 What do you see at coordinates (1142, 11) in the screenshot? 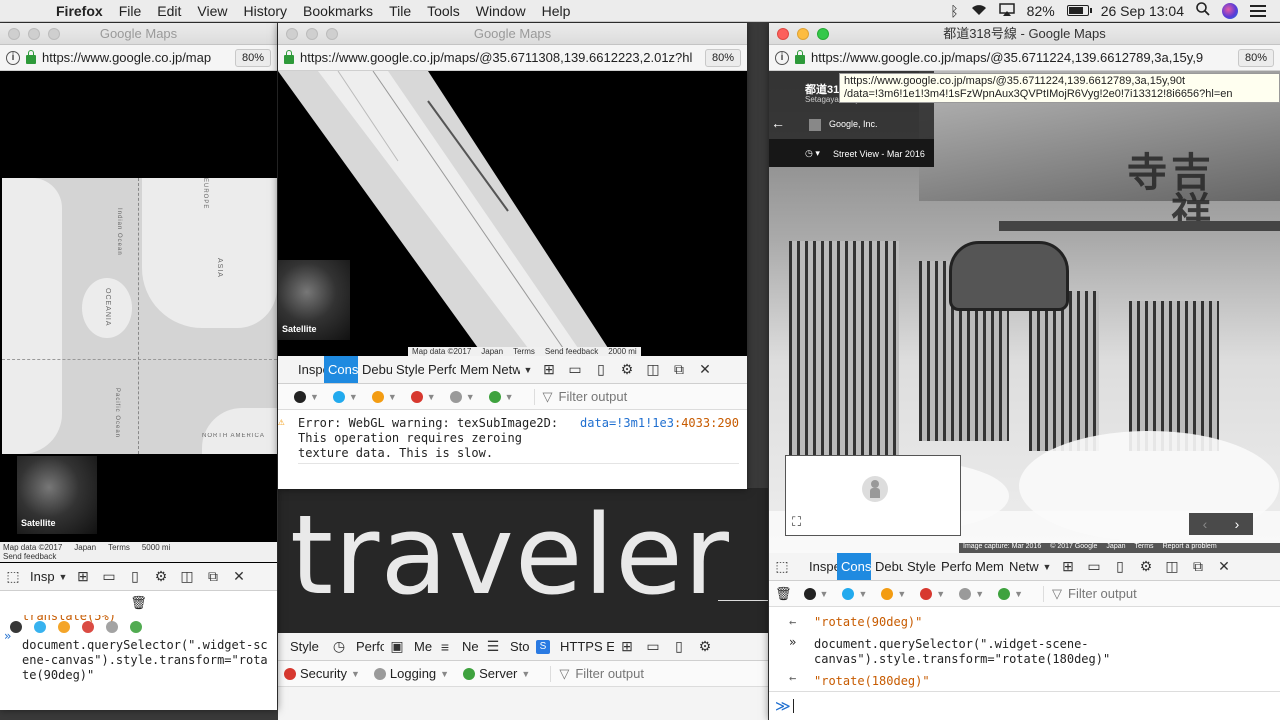
I see `clock: 26 Sep 13:04` at bounding box center [1142, 11].